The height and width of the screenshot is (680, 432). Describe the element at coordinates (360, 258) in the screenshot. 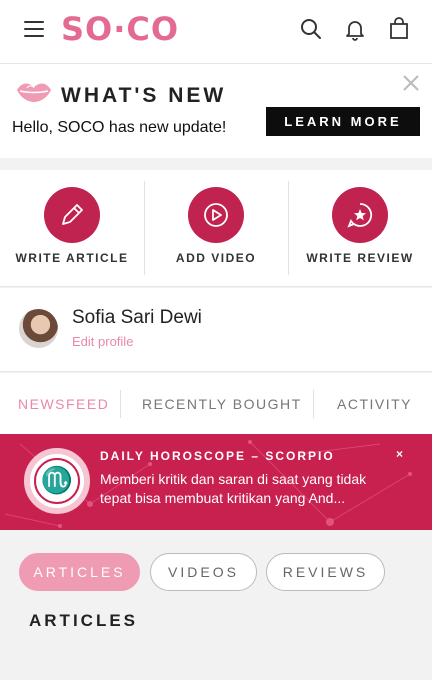

I see `action-label: WRITE REVIEW` at that location.